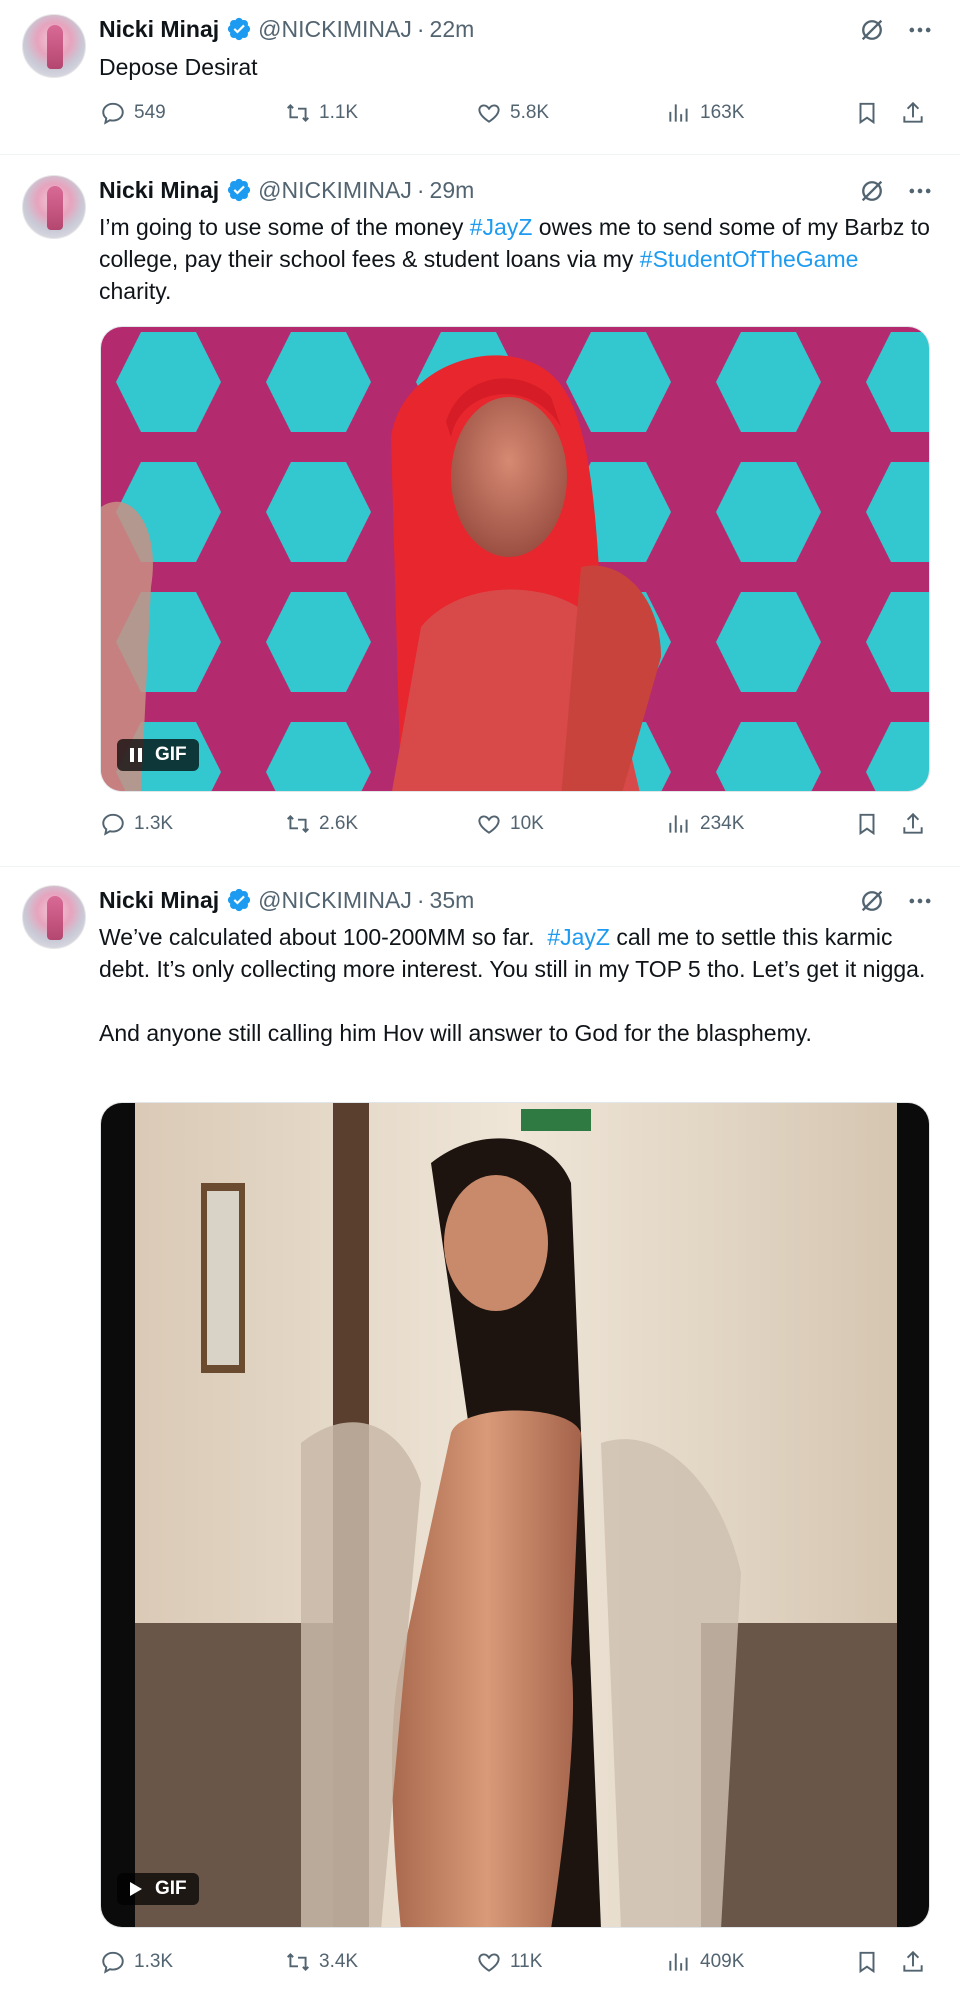 The height and width of the screenshot is (2000, 960). I want to click on like-button: 11K, so click(509, 1962).